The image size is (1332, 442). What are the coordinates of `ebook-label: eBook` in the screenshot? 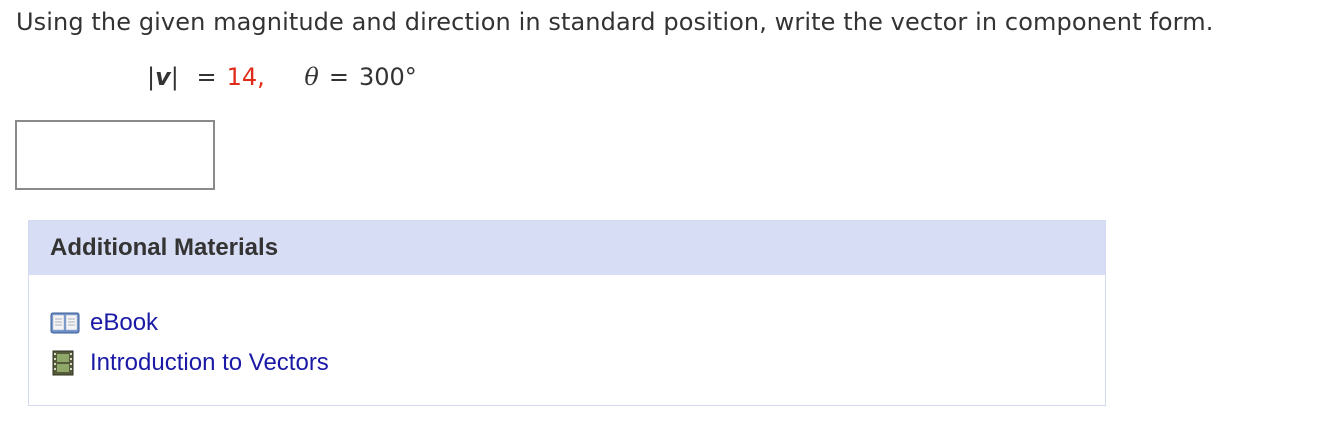 It's located at (124, 323).